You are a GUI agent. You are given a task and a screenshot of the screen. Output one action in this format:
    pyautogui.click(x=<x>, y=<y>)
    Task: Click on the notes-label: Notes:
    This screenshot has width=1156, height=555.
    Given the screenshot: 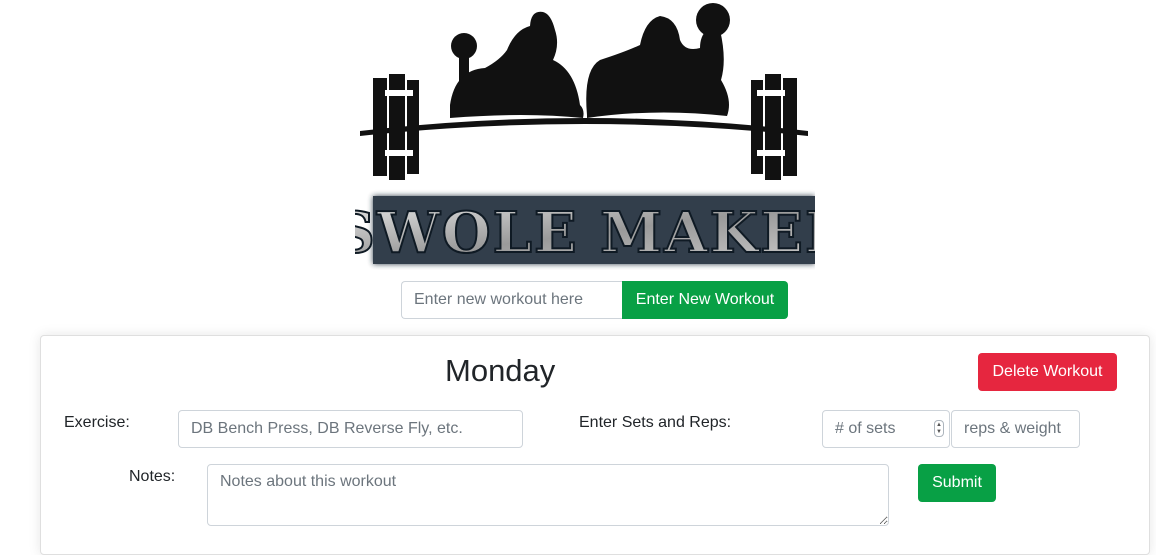 What is the action you would take?
    pyautogui.click(x=152, y=476)
    